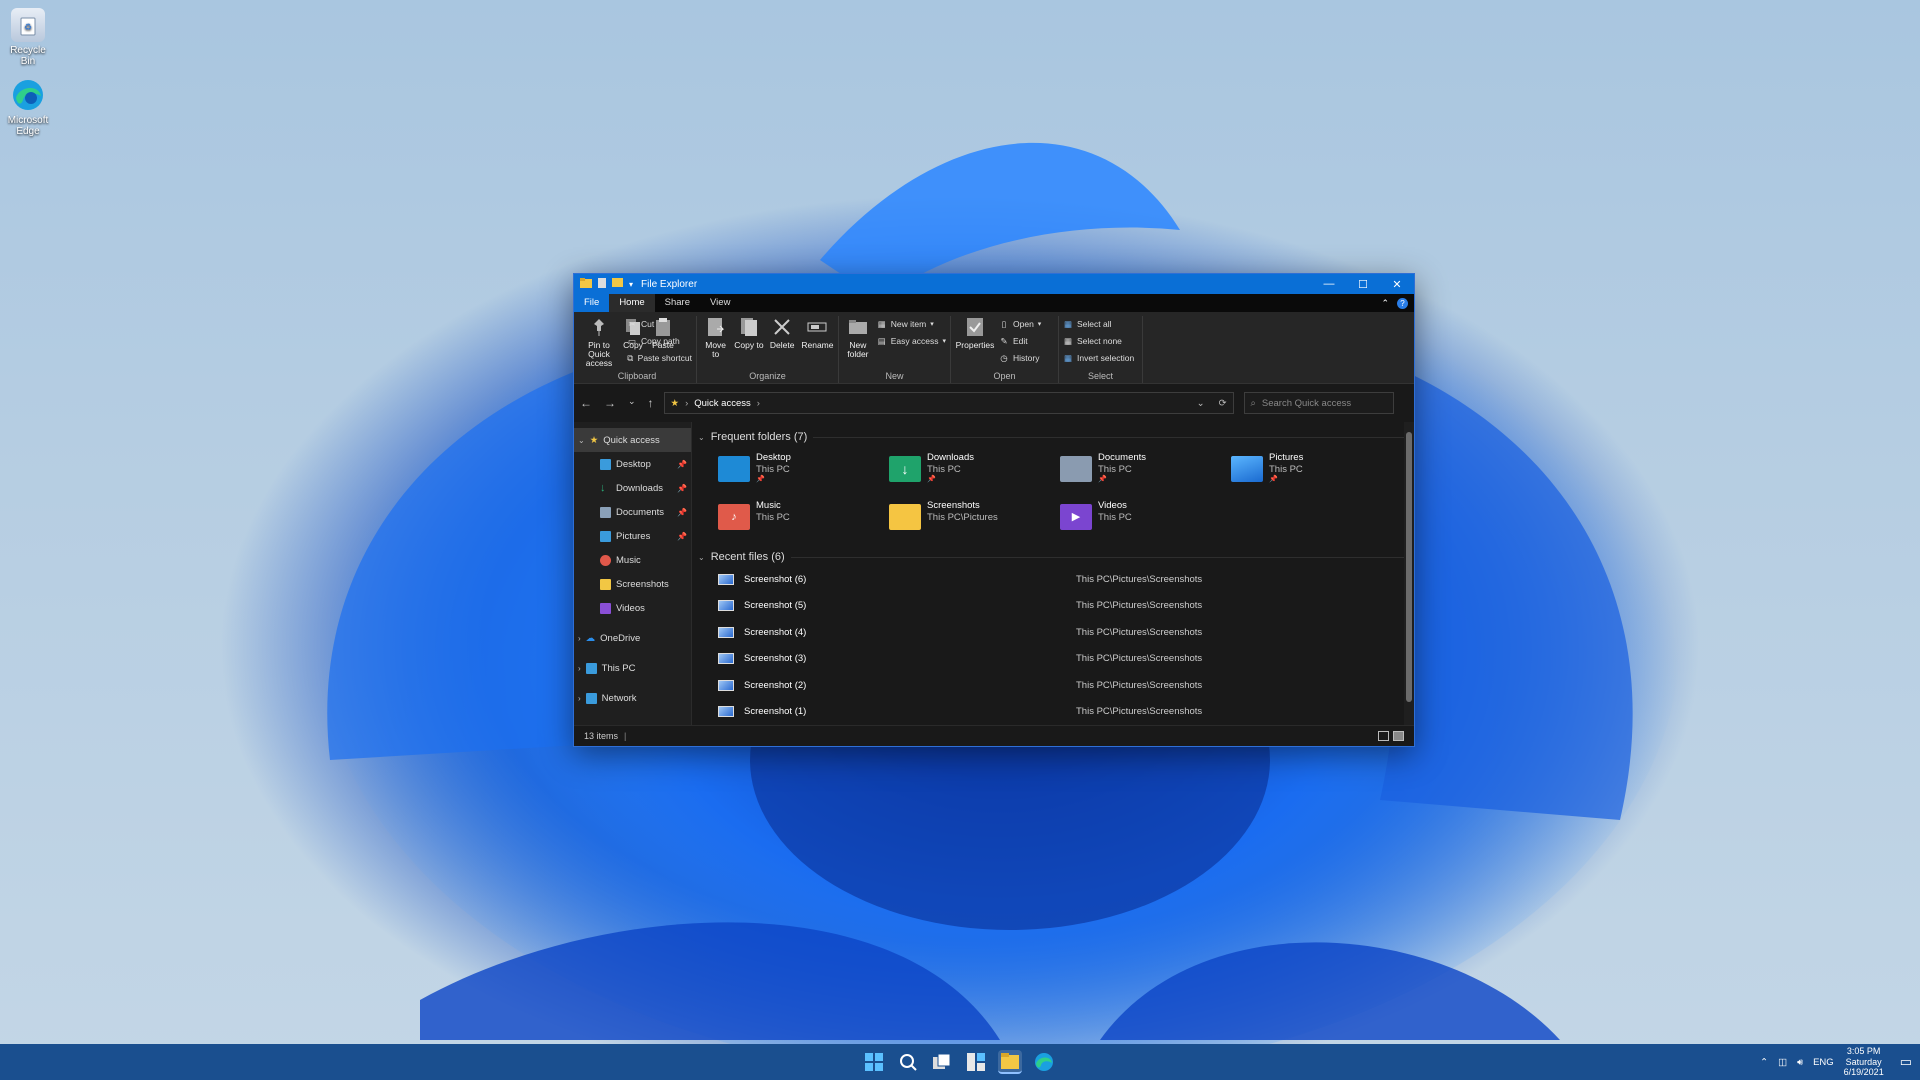 The height and width of the screenshot is (1080, 1920). What do you see at coordinates (632, 303) in the screenshot?
I see `tab-home: Home` at bounding box center [632, 303].